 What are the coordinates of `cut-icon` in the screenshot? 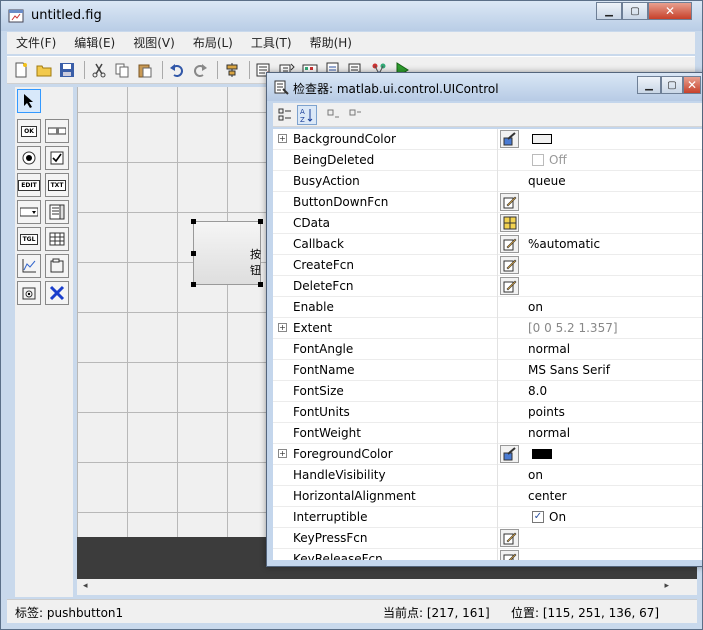 It's located at (99, 70).